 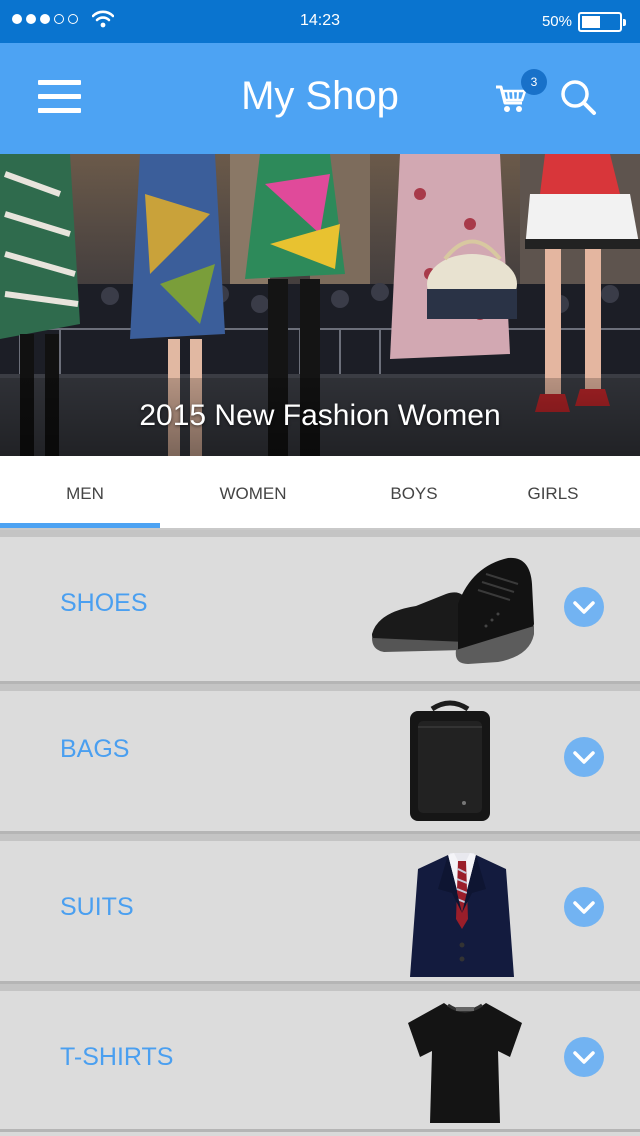 I want to click on category-tabs: MEN WOMEN BOYS GIRLS, so click(x=320, y=493).